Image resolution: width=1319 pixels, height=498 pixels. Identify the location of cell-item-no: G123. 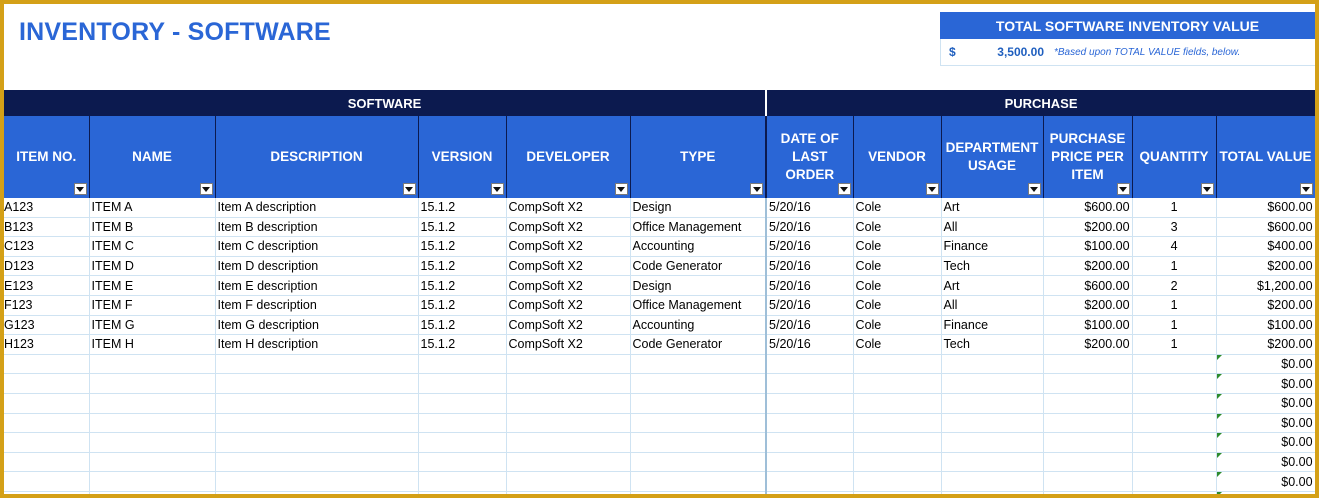
(47, 325).